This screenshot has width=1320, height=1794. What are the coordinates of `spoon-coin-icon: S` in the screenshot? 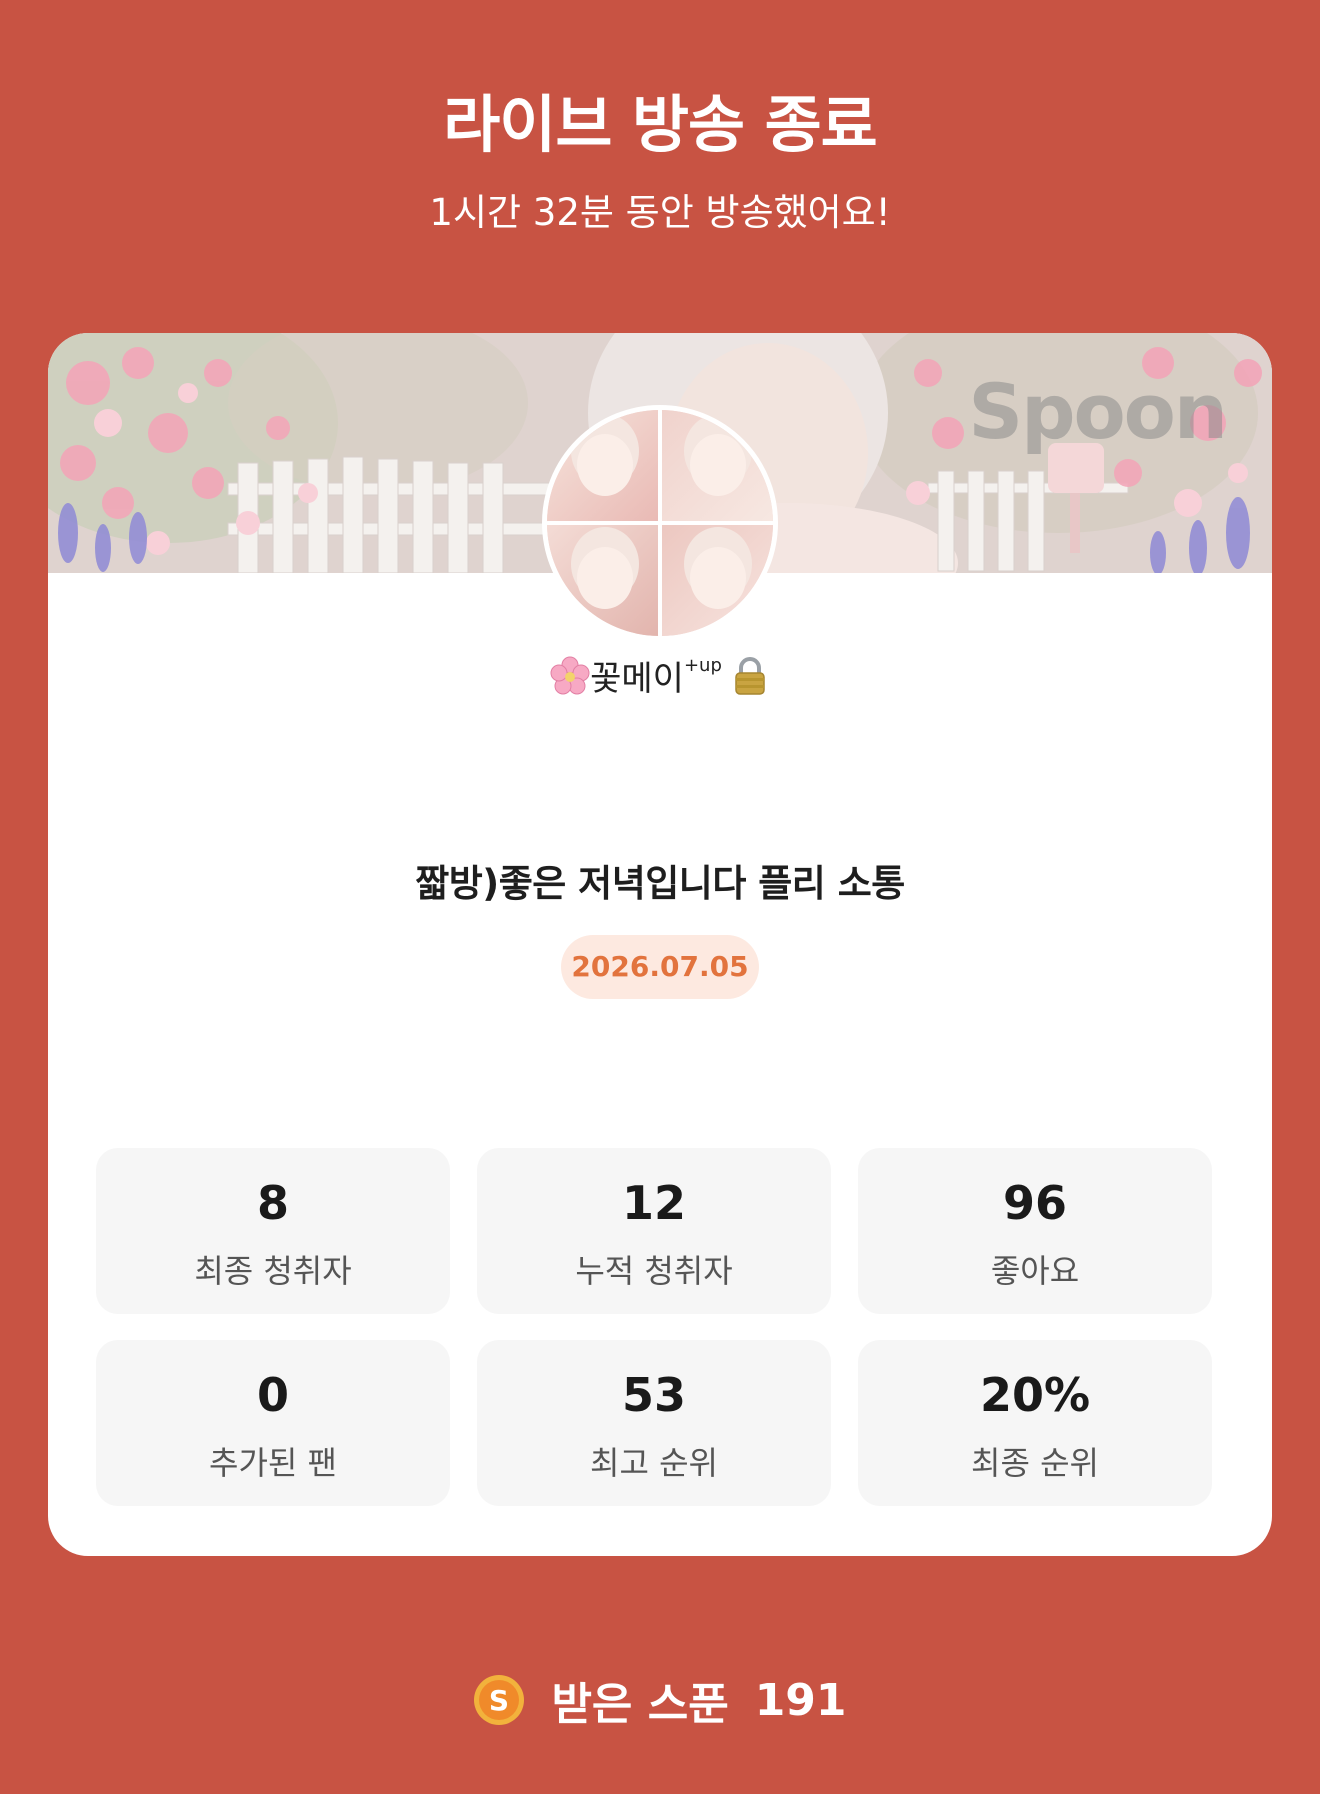 It's located at (499, 1700).